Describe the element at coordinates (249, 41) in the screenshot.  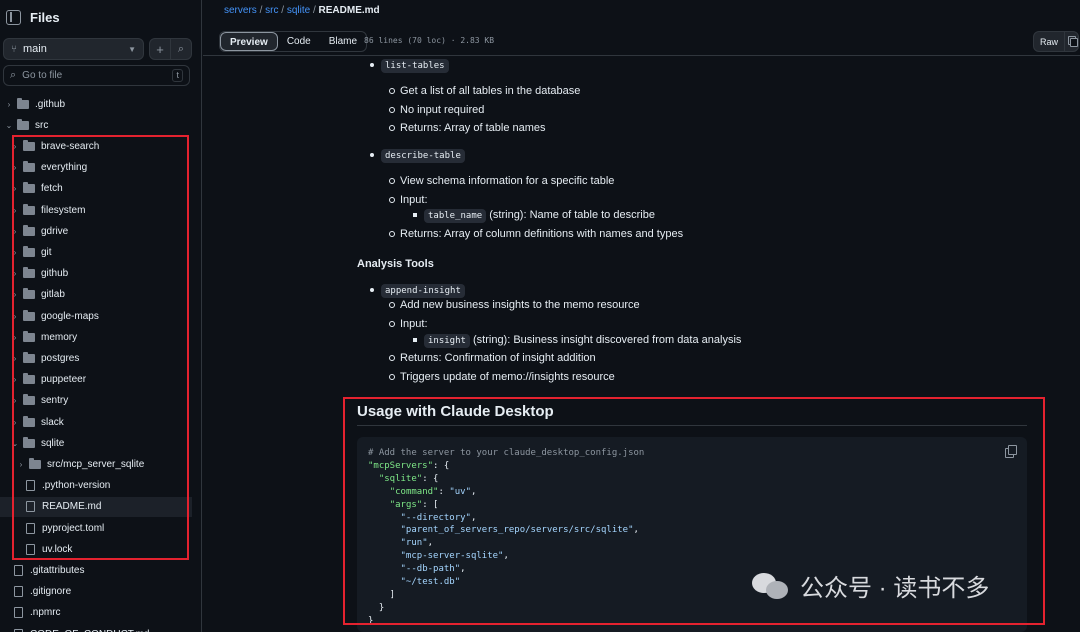
I see `tab-preview: Preview` at that location.